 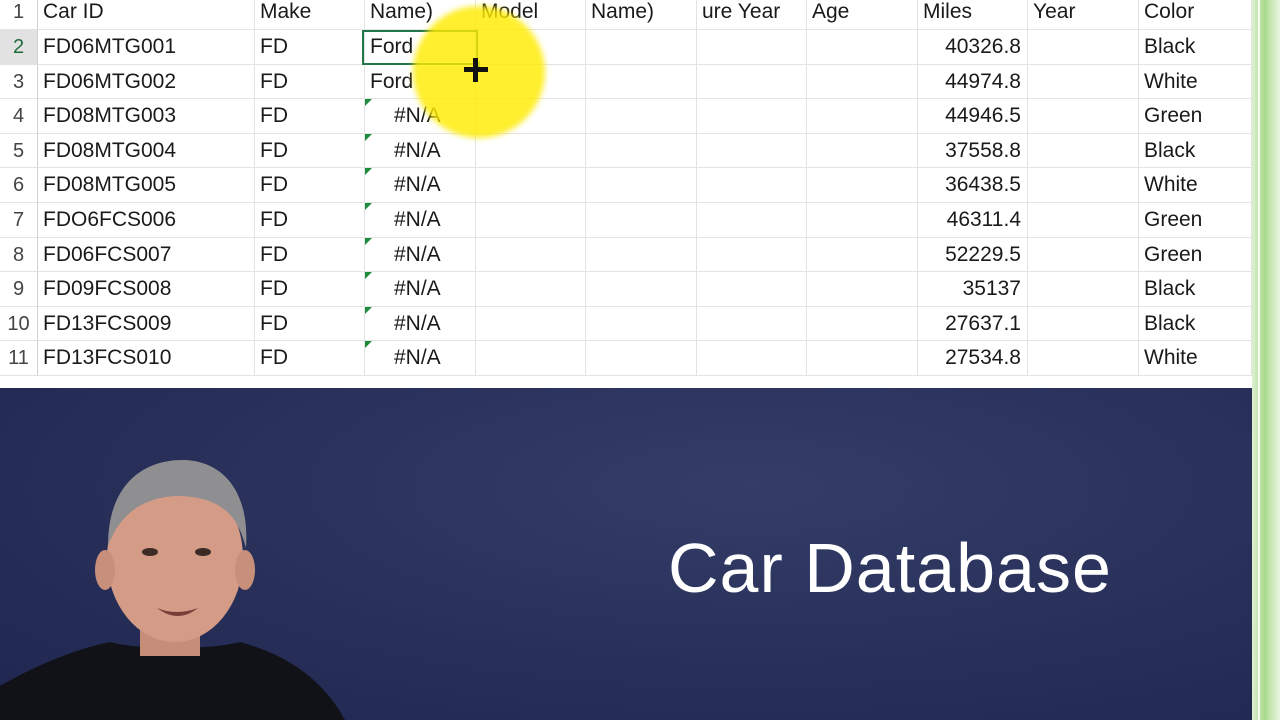 I want to click on column-header-year: Year, so click(x=1083, y=15).